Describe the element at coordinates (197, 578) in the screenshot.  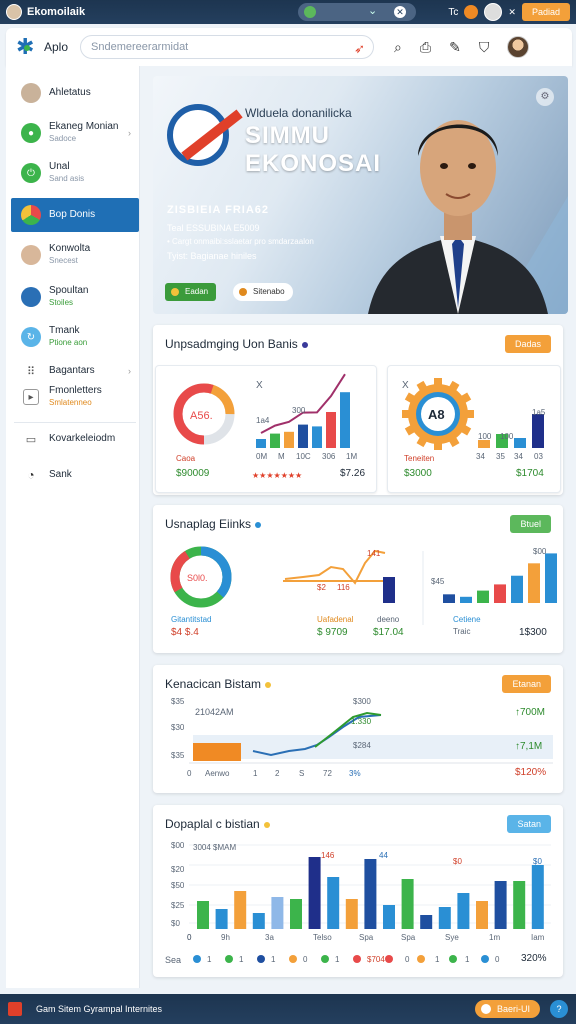
I see `donut-label: S0l0.` at that location.